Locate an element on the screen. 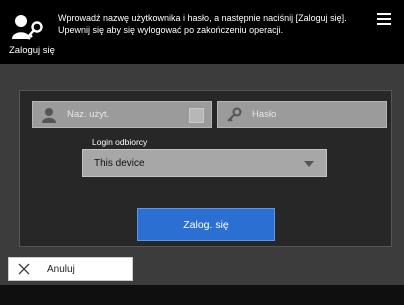 Image resolution: width=404 pixels, height=305 pixels. destination-value: This device is located at coordinates (119, 163).